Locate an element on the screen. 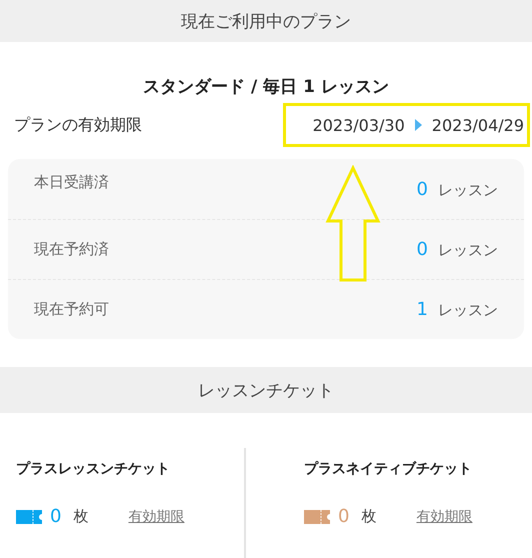 This screenshot has height=558, width=532. section-header: レッスンチケット is located at coordinates (266, 390).